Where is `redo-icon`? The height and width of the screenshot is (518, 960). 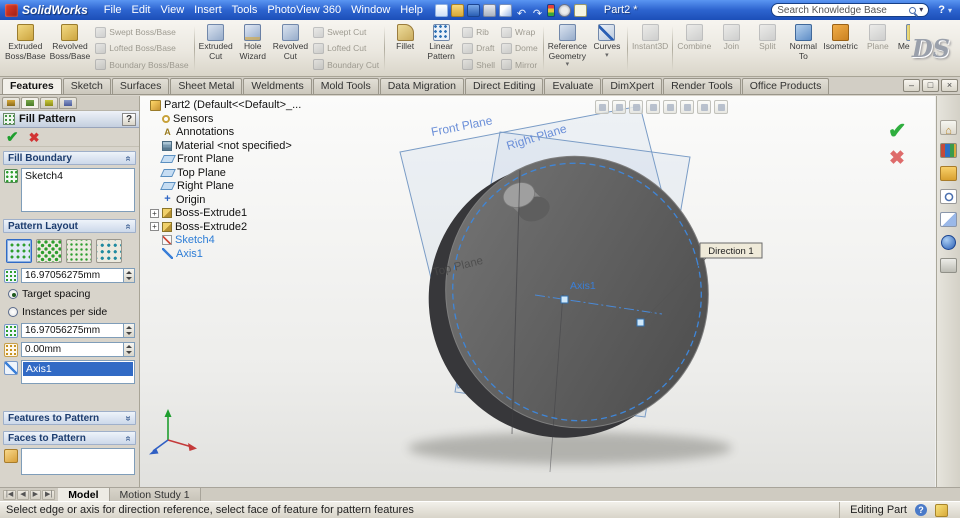 redo-icon is located at coordinates (537, 10).